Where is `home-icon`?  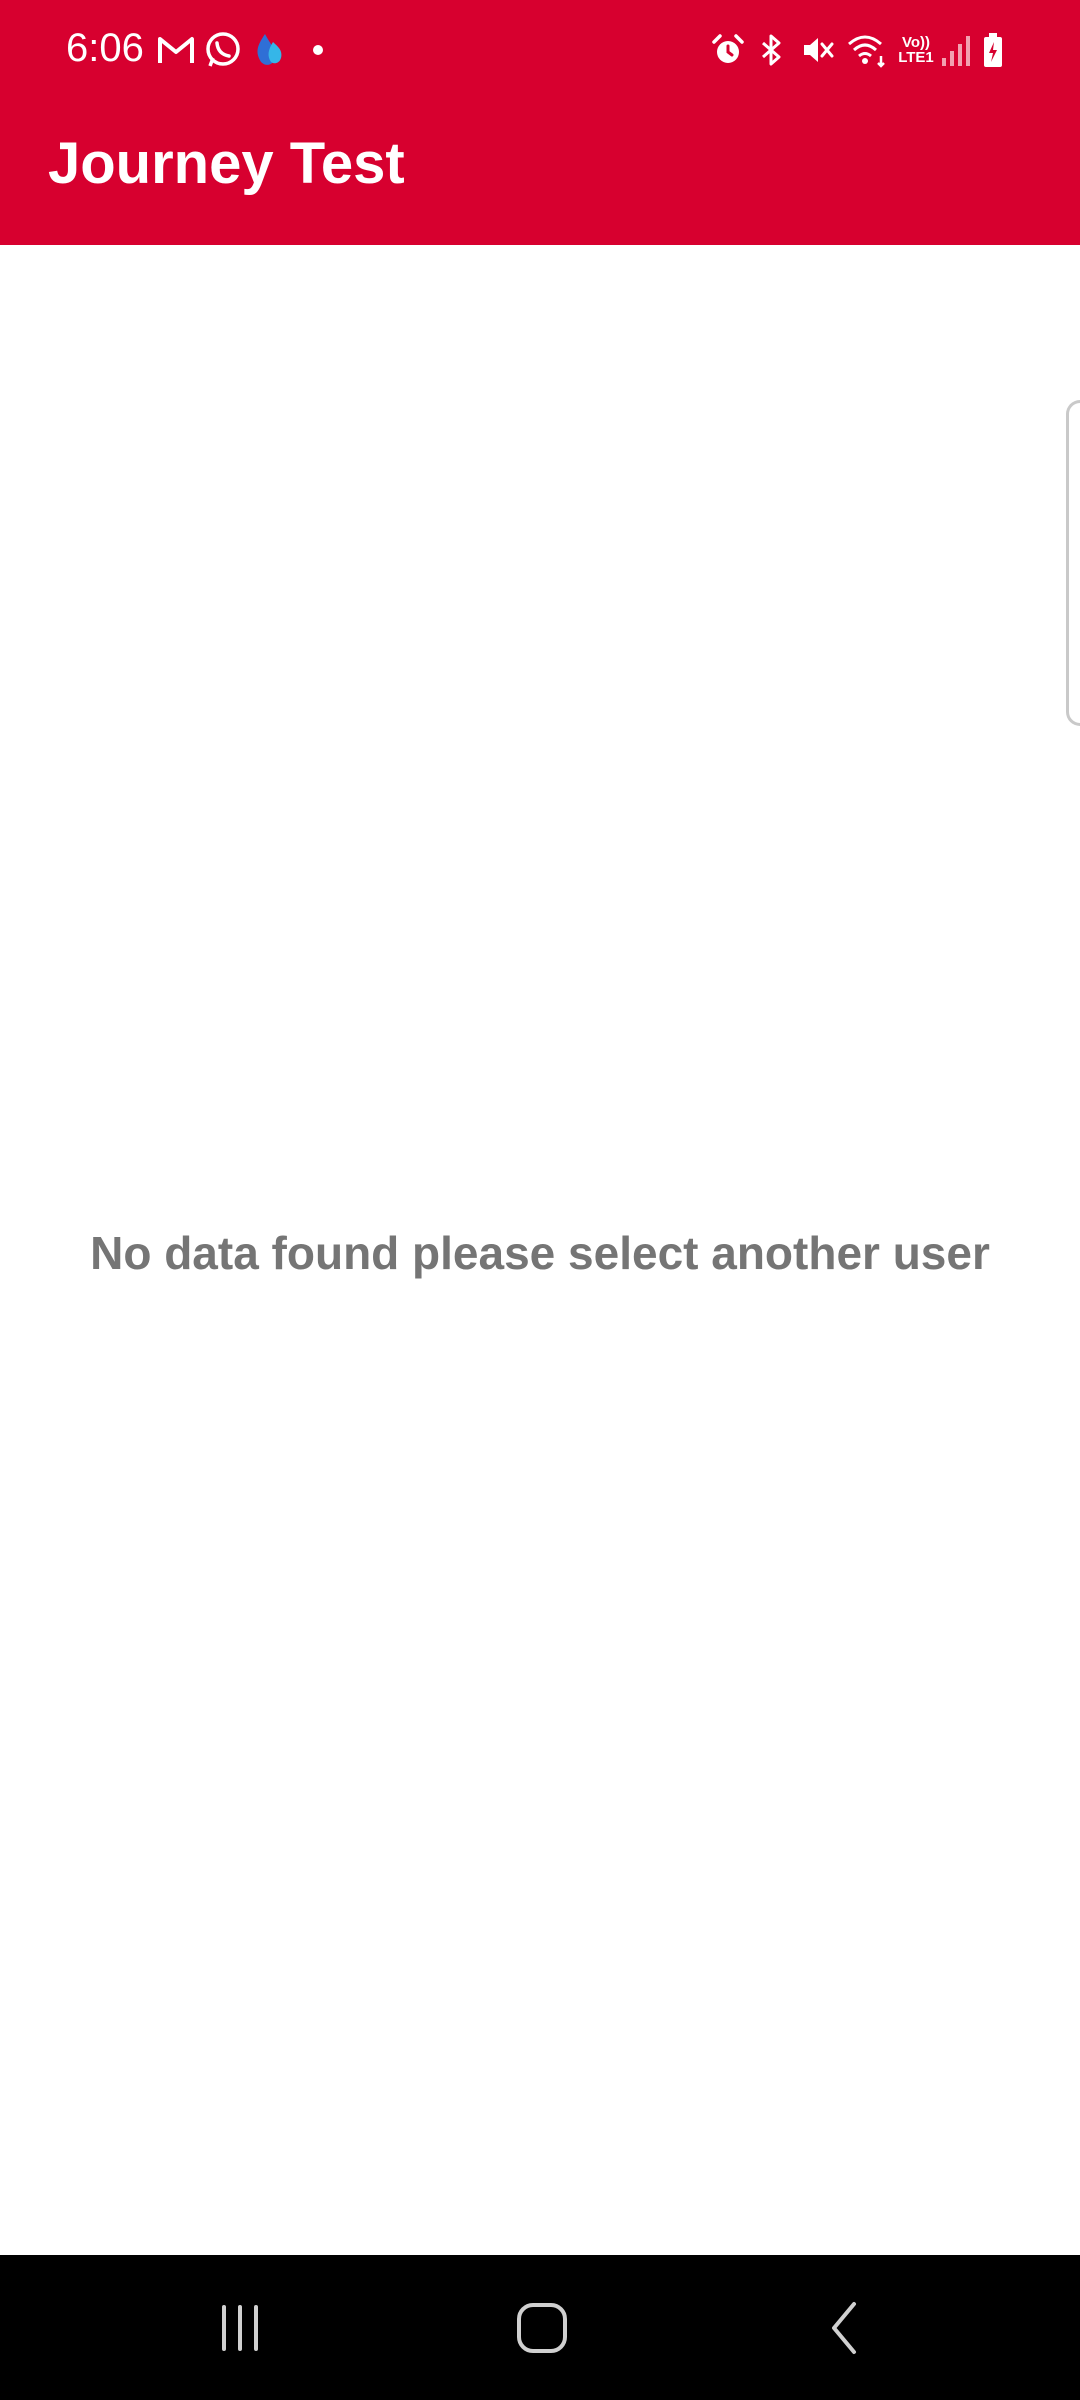
home-icon is located at coordinates (542, 2328).